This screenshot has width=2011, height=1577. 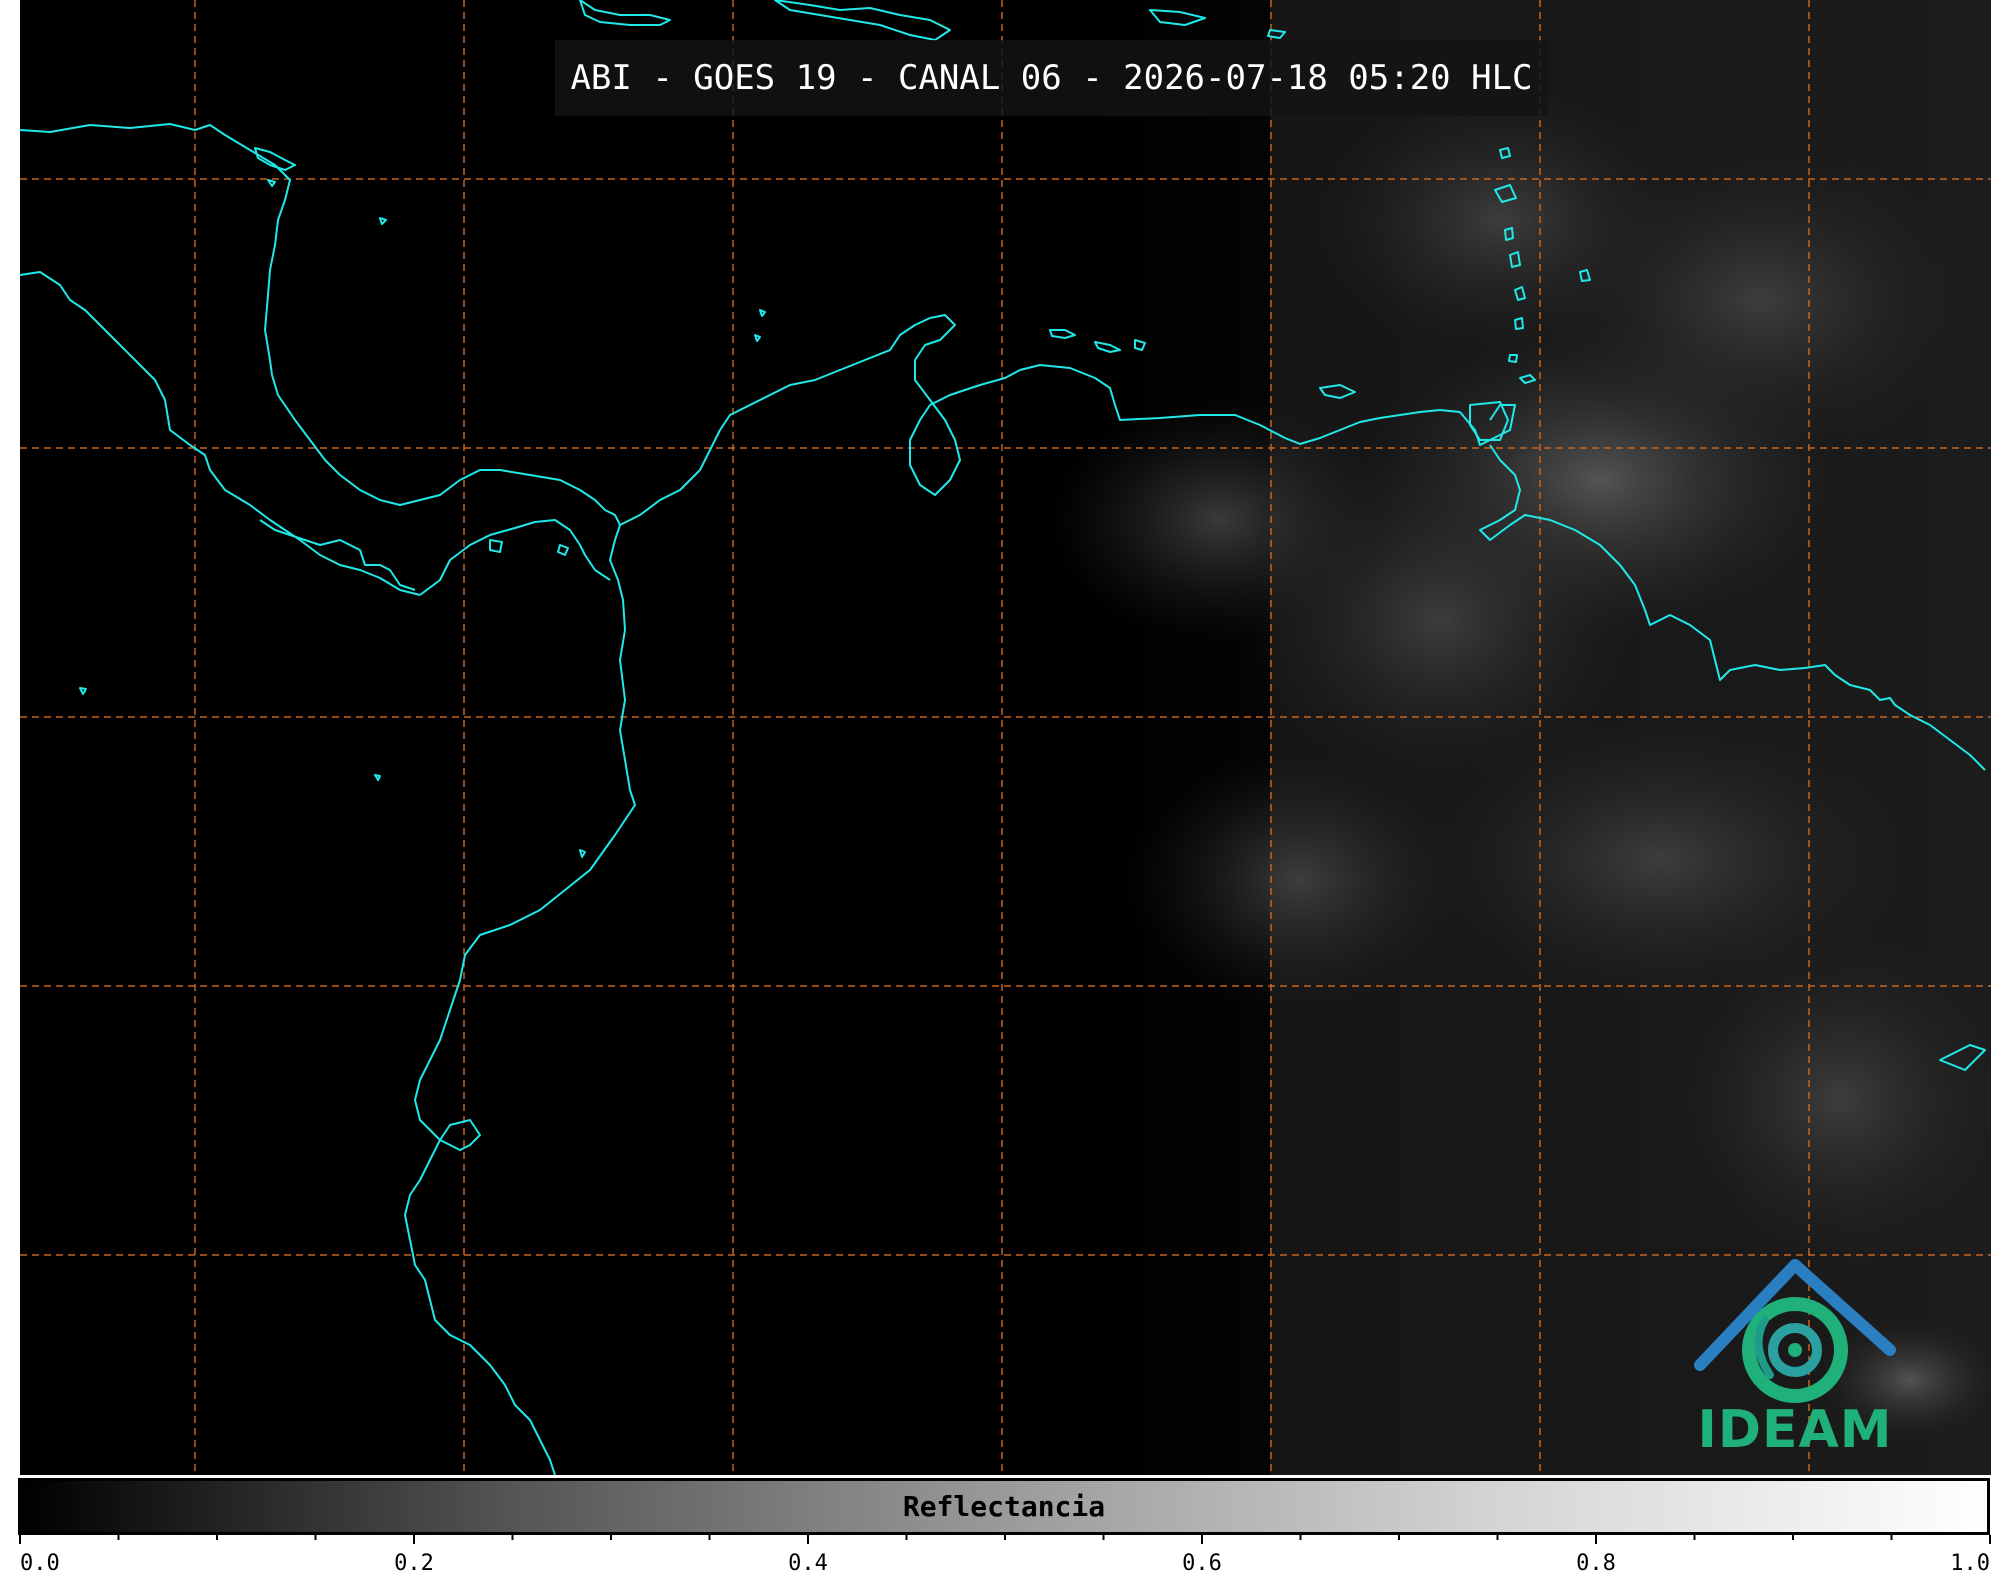 What do you see at coordinates (377, 777) in the screenshot?
I see `island-malpelo` at bounding box center [377, 777].